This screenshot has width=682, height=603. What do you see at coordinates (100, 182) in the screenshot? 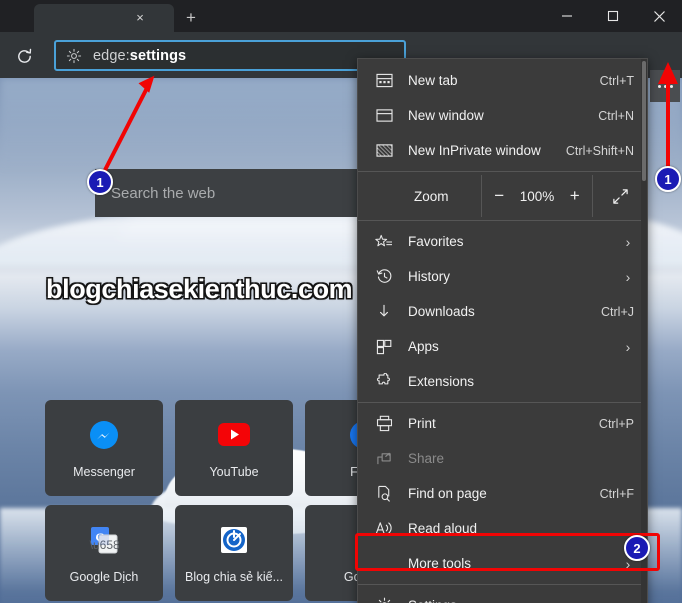
I see `step-badge-1-address: 1` at bounding box center [100, 182].